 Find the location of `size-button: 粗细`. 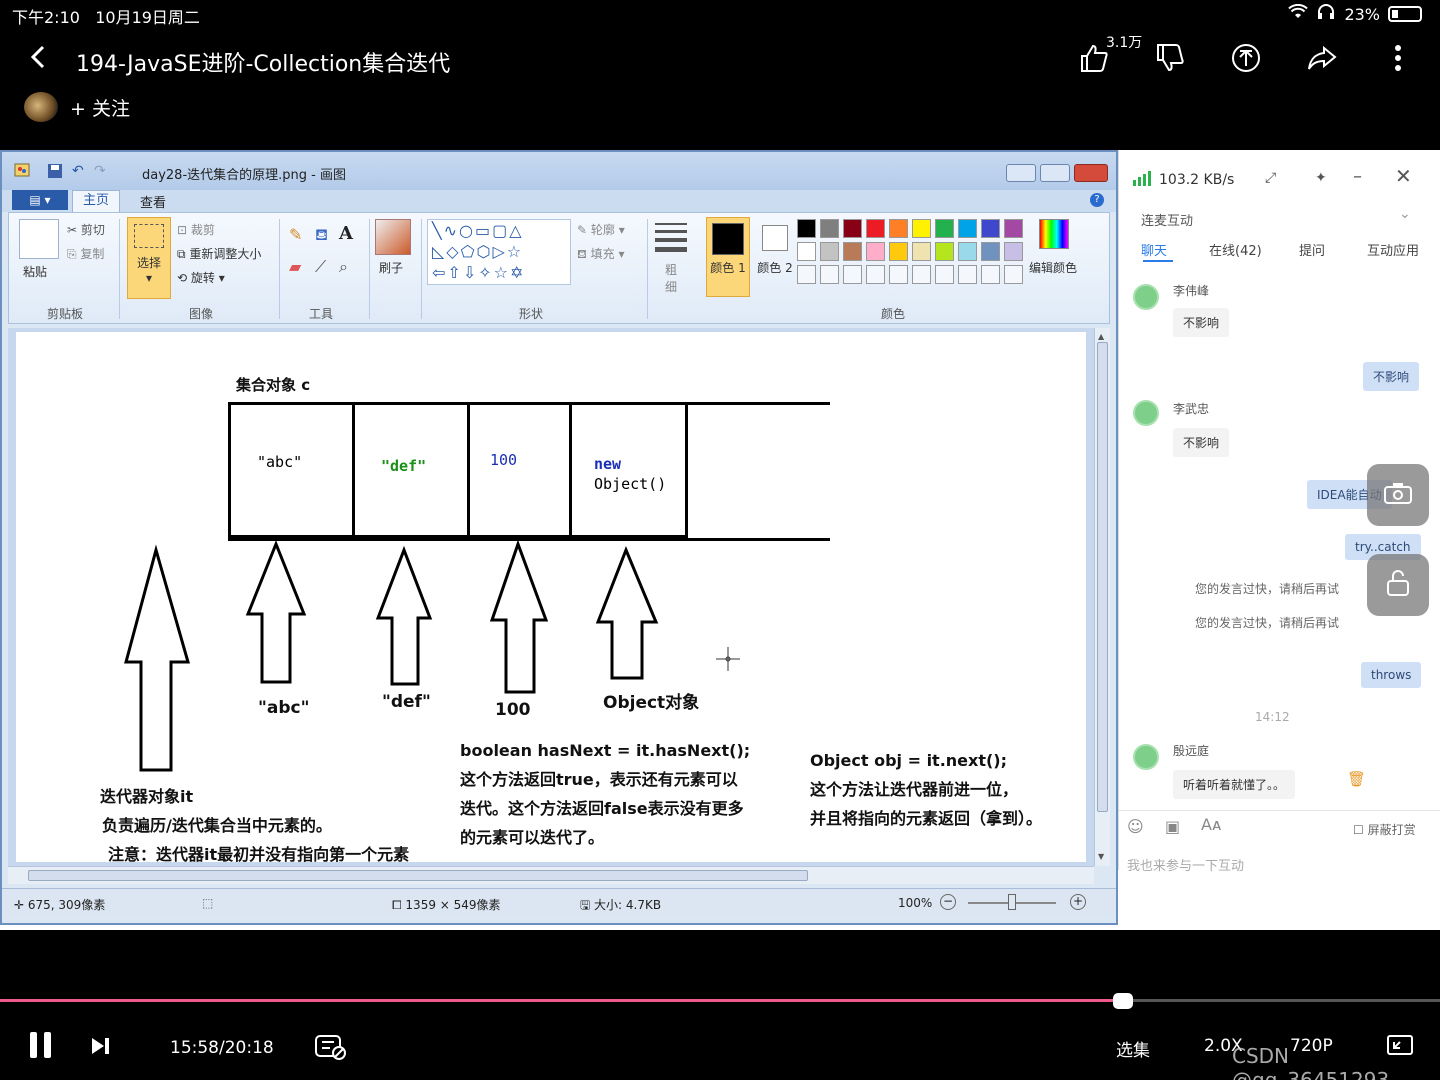

size-button: 粗细 is located at coordinates (671, 278).